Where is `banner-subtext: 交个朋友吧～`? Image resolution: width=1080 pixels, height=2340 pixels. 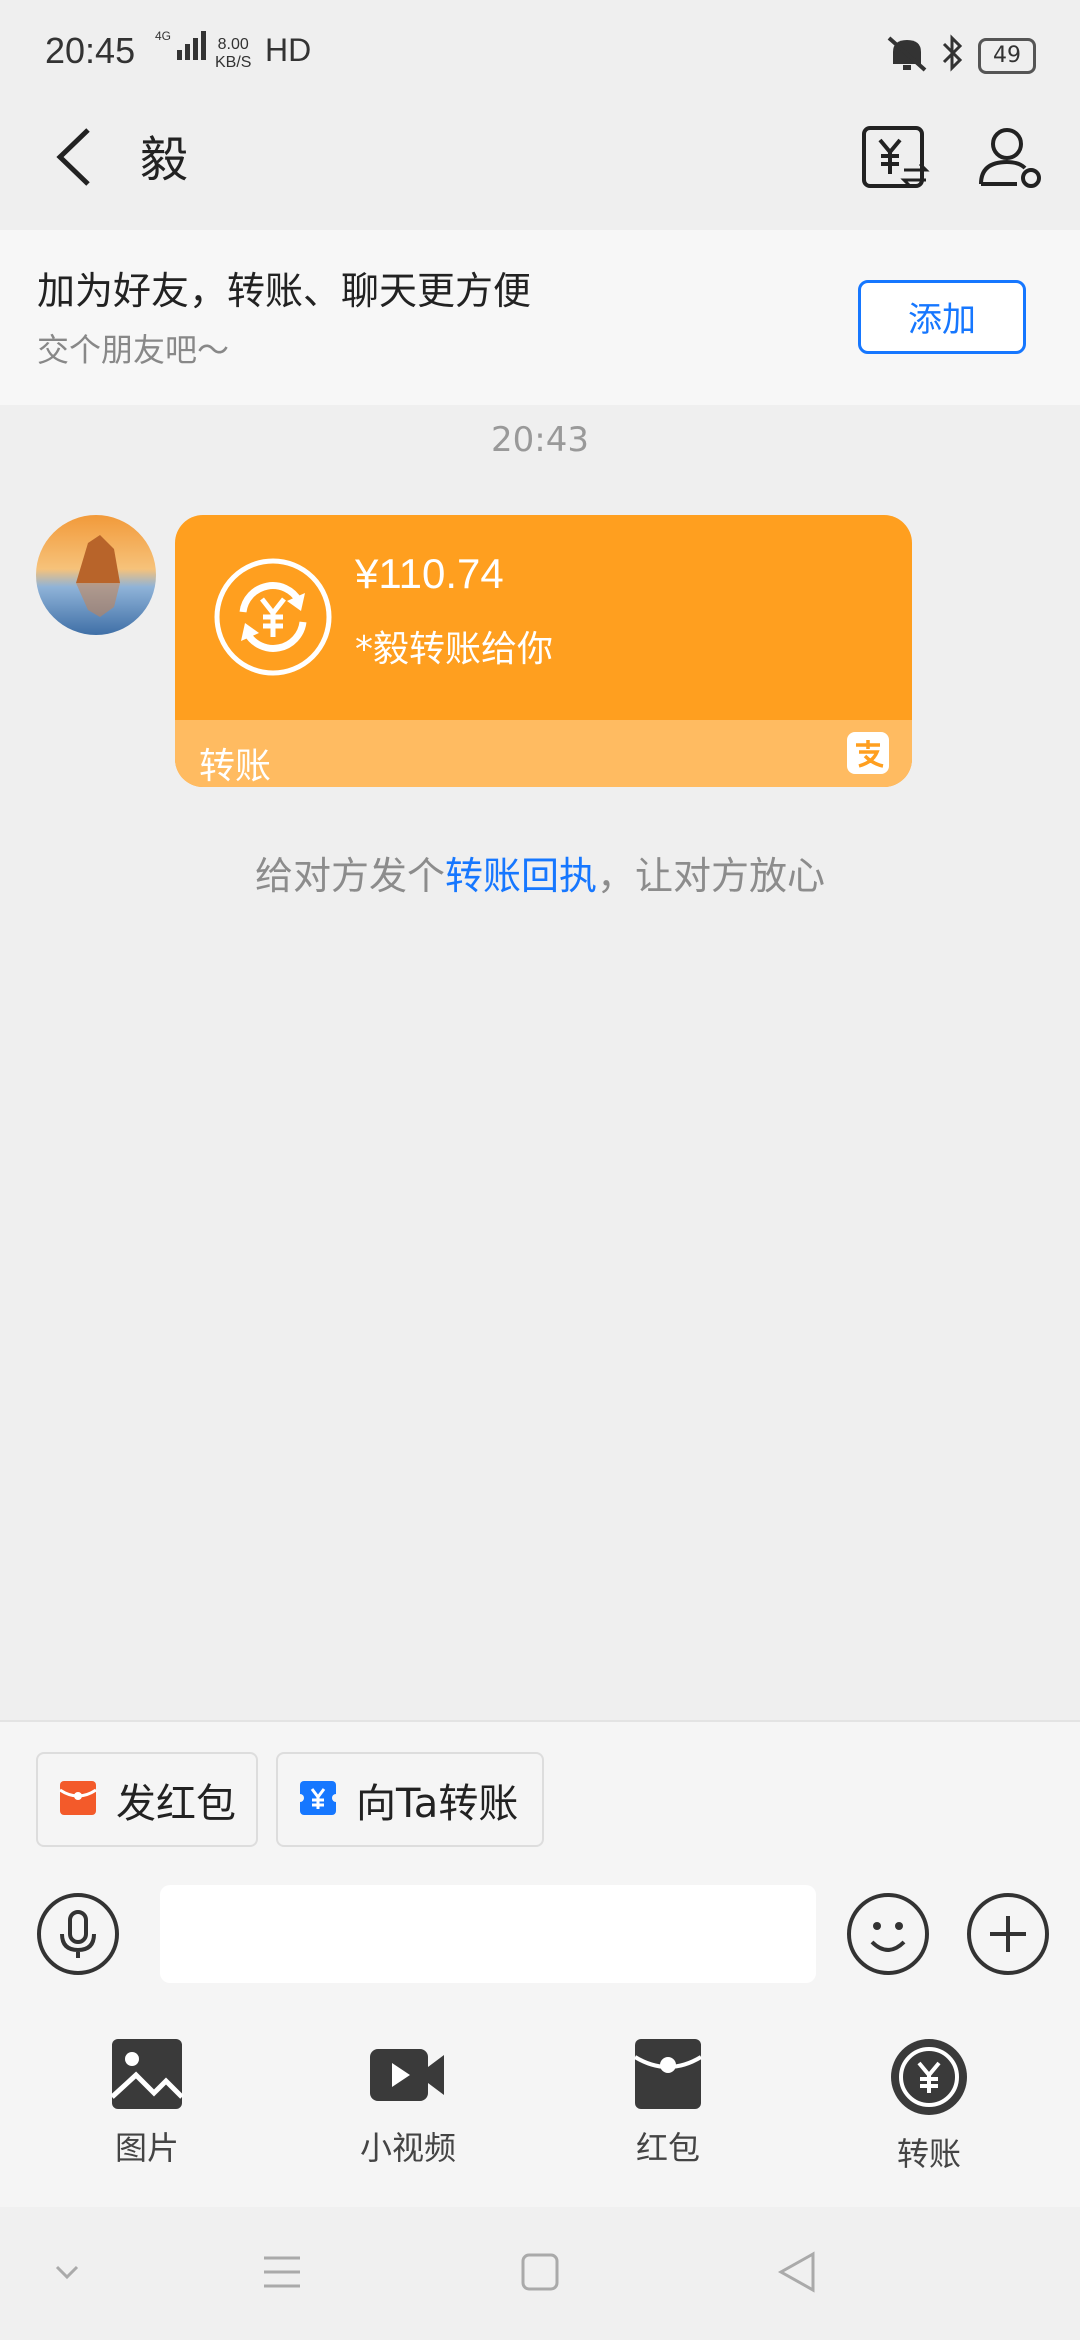
banner-subtext: 交个朋友吧～ is located at coordinates (133, 350).